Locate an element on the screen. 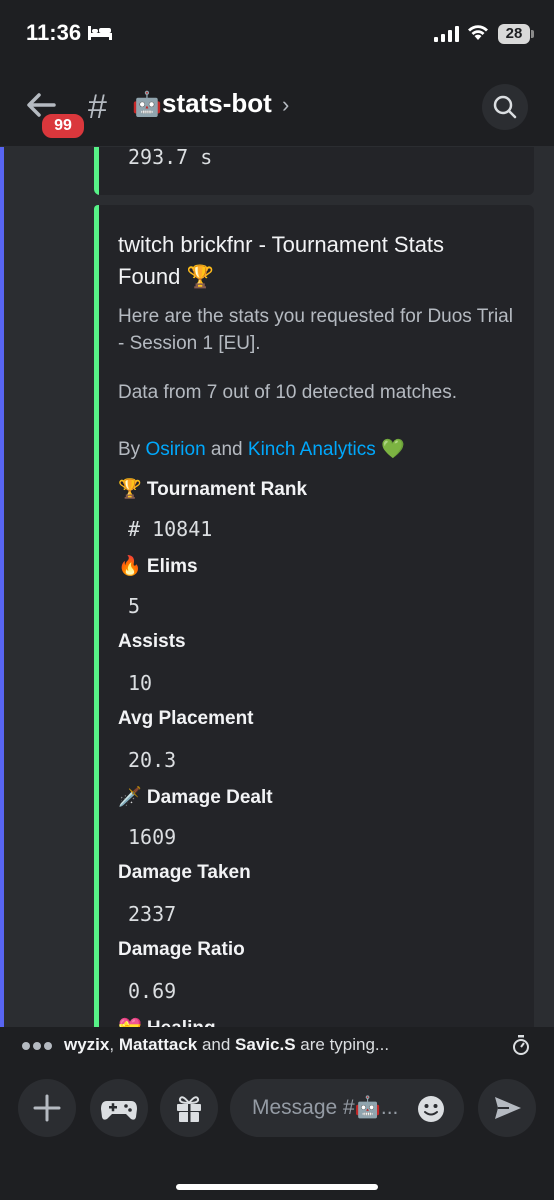 The height and width of the screenshot is (1200, 554). battery-indicator: 28 is located at coordinates (514, 34).